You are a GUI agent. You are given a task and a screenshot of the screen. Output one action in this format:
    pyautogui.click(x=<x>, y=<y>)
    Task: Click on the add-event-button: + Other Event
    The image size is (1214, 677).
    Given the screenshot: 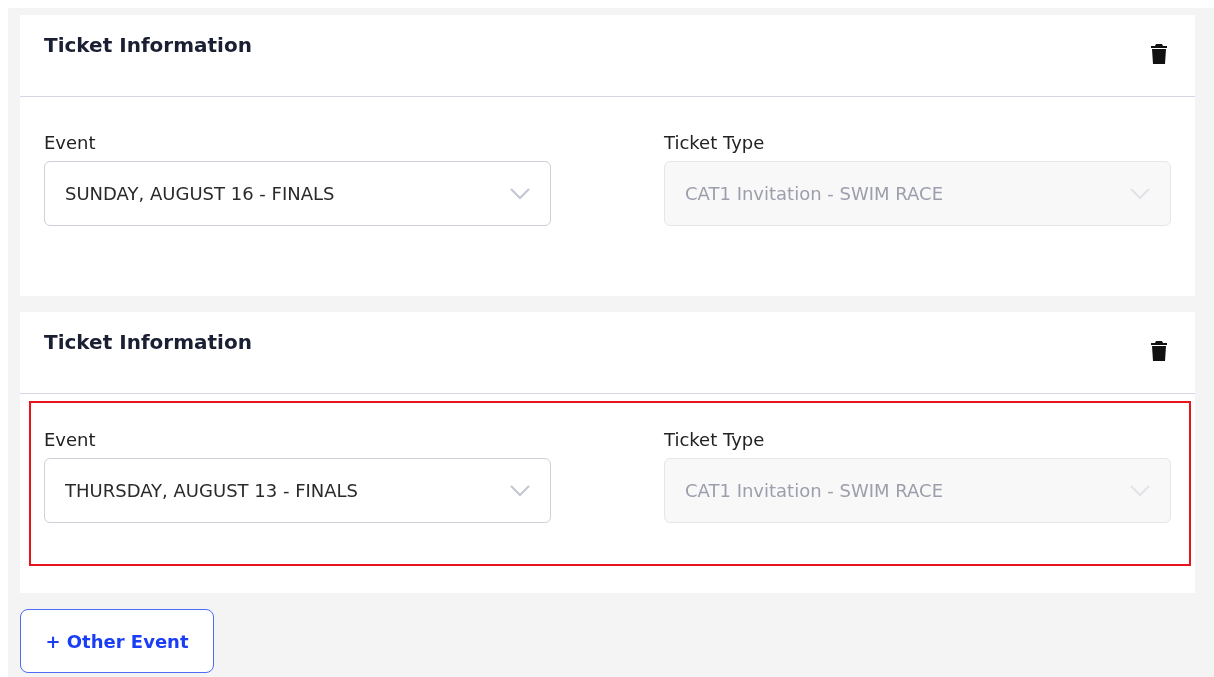 What is the action you would take?
    pyautogui.click(x=117, y=641)
    